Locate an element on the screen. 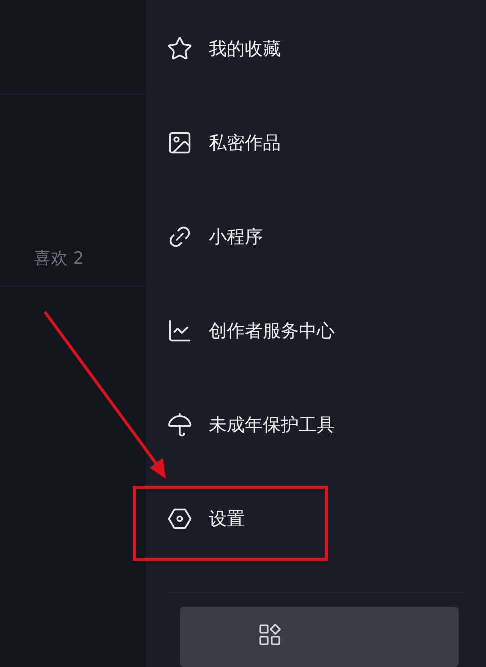 This screenshot has height=667, width=486. menu-item: 创作者服务中心 is located at coordinates (316, 331).